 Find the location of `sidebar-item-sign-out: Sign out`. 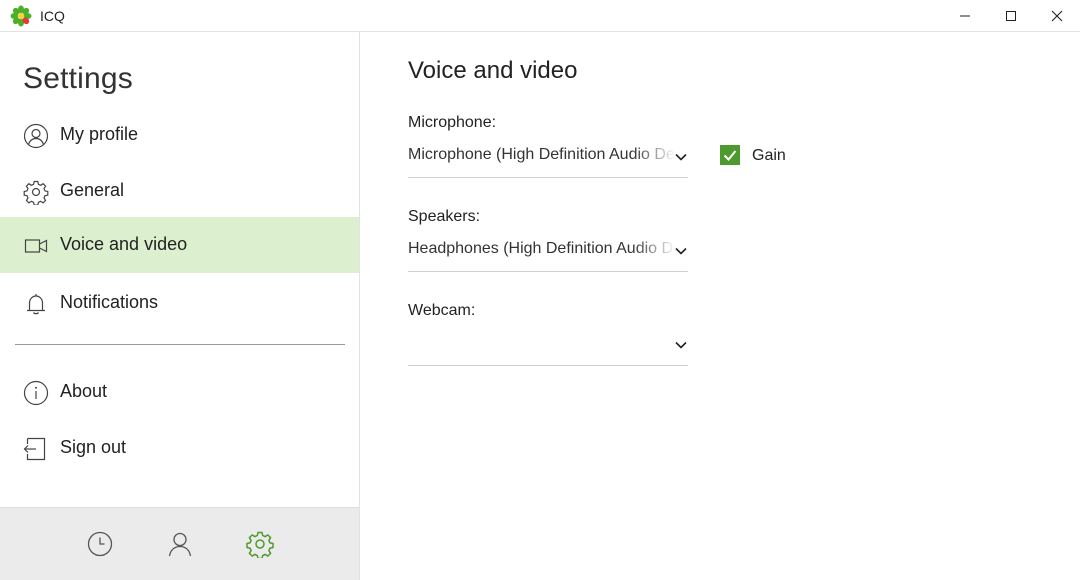

sidebar-item-sign-out: Sign out is located at coordinates (179, 448).